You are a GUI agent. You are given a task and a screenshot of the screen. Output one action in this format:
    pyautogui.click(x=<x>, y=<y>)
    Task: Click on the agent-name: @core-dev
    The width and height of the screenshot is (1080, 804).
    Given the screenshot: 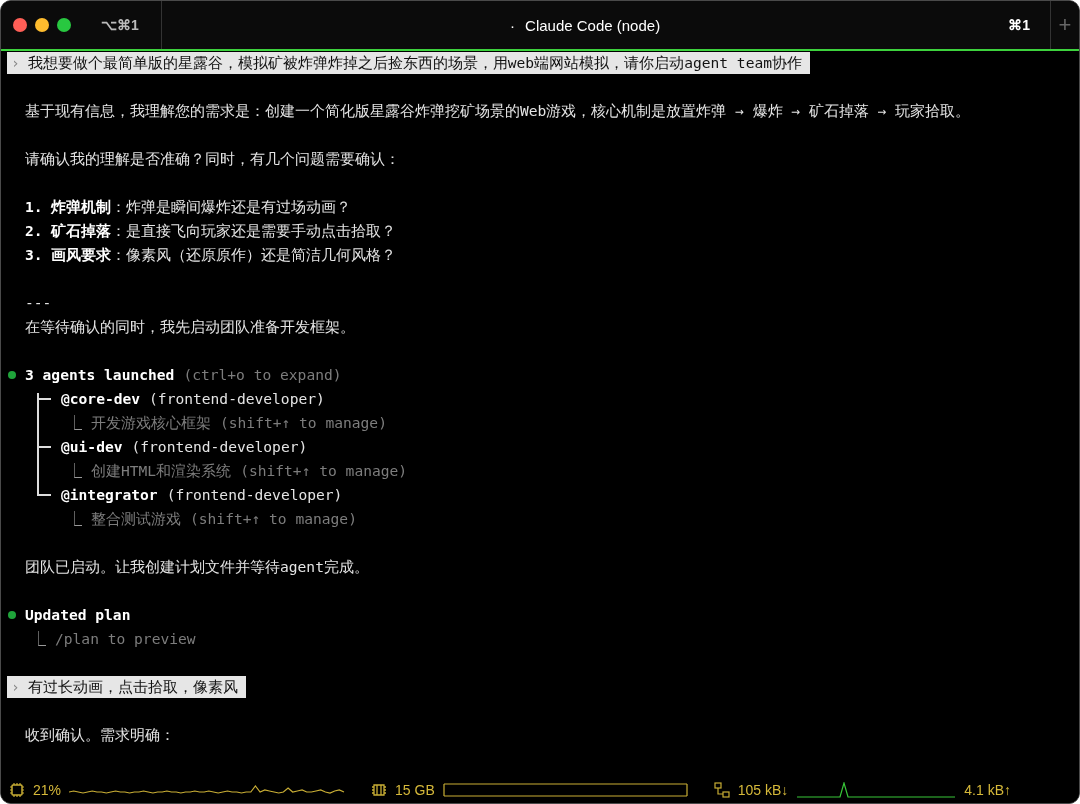 What is the action you would take?
    pyautogui.click(x=101, y=399)
    